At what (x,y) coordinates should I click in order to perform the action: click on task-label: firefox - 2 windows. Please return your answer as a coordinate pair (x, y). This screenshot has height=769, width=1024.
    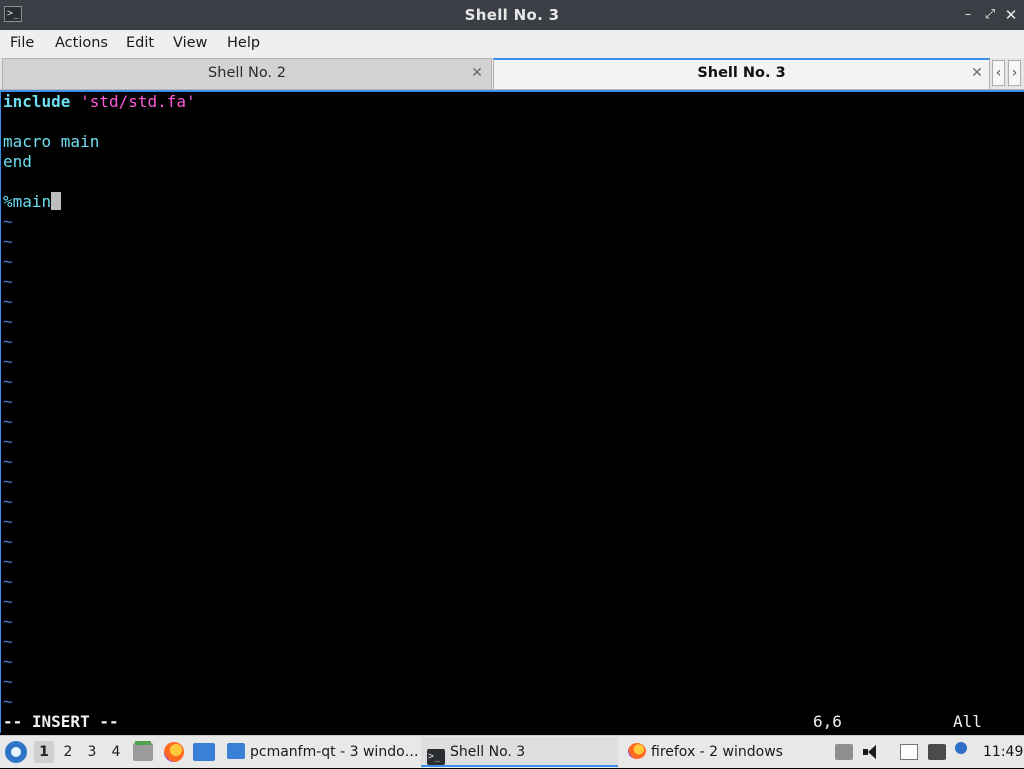
    Looking at the image, I should click on (717, 752).